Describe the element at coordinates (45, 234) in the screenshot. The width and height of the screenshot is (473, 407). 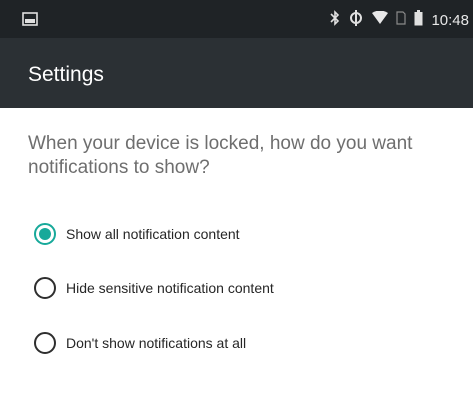
I see `radio-selected-icon` at that location.